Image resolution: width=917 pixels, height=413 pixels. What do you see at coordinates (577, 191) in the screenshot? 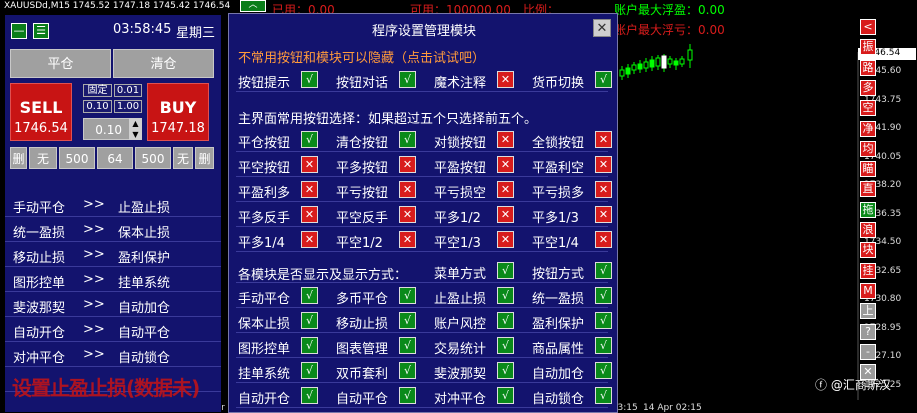
I see `option-item: 平亏损多 ✕` at bounding box center [577, 191].